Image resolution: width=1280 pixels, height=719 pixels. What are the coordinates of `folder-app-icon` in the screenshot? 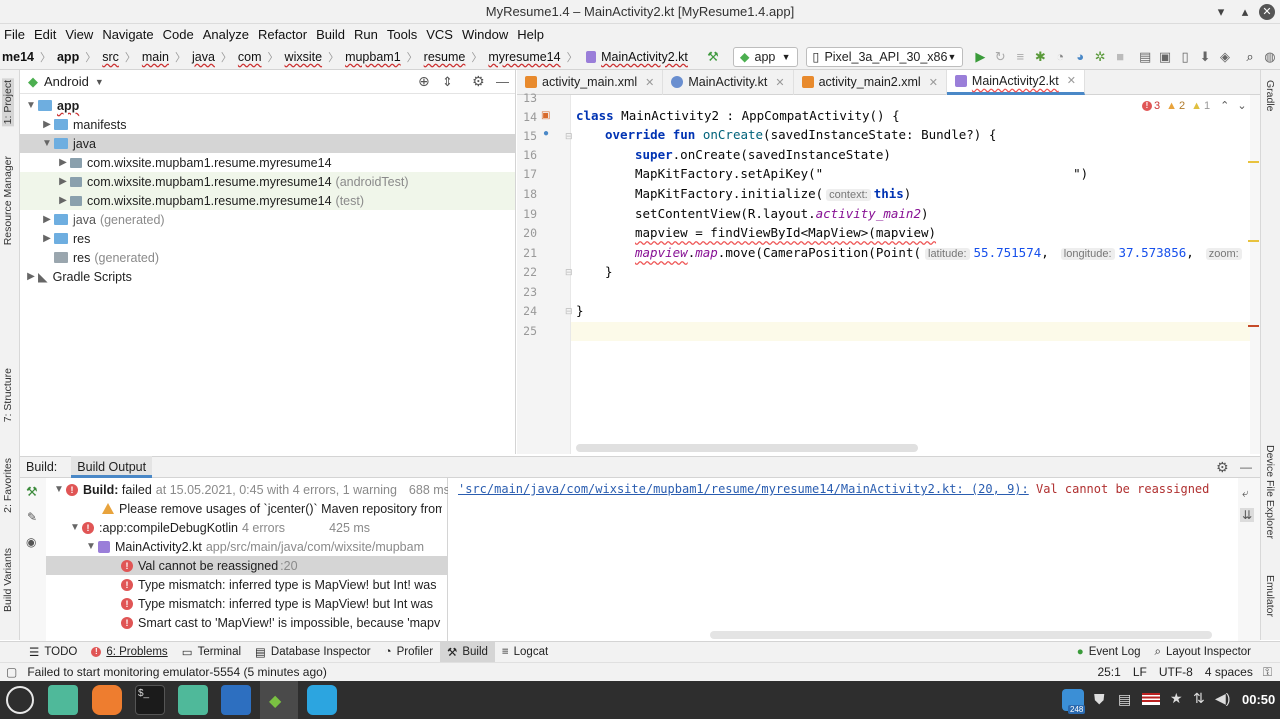 It's located at (193, 700).